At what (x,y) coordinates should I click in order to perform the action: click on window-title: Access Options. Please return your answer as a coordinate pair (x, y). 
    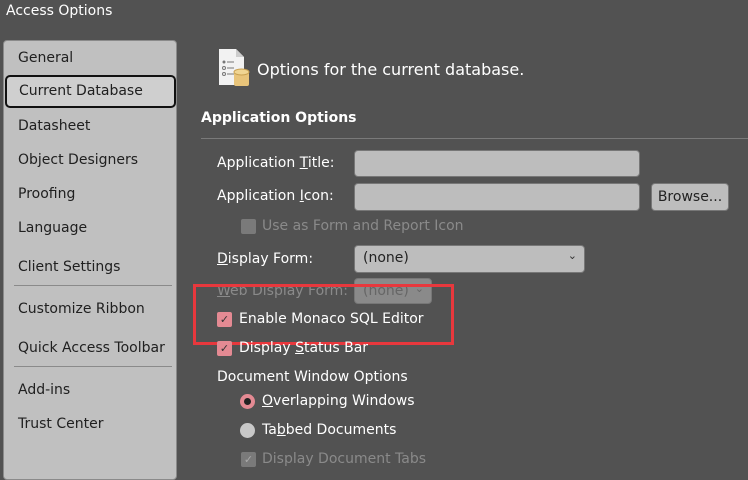
    Looking at the image, I should click on (59, 11).